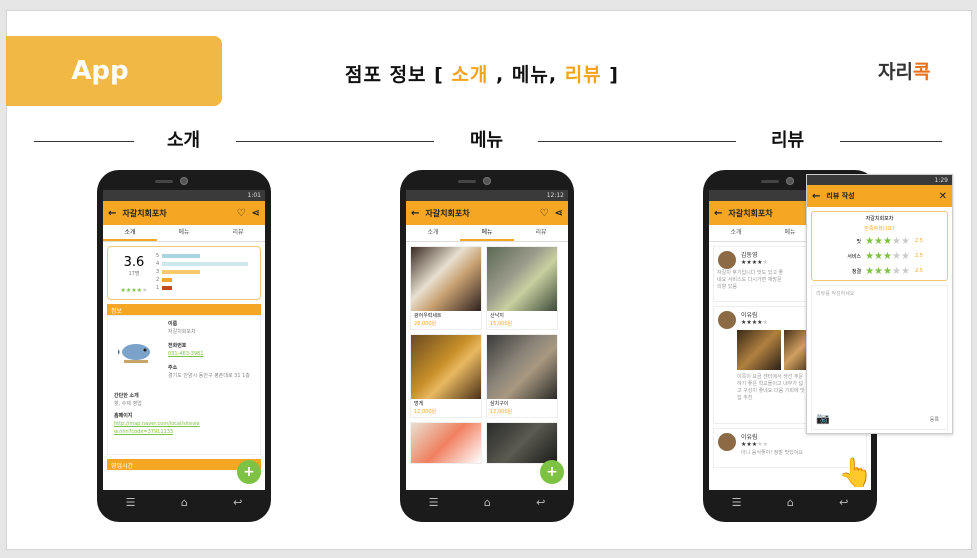 The width and height of the screenshot is (977, 558). I want to click on avatar, so click(727, 260).